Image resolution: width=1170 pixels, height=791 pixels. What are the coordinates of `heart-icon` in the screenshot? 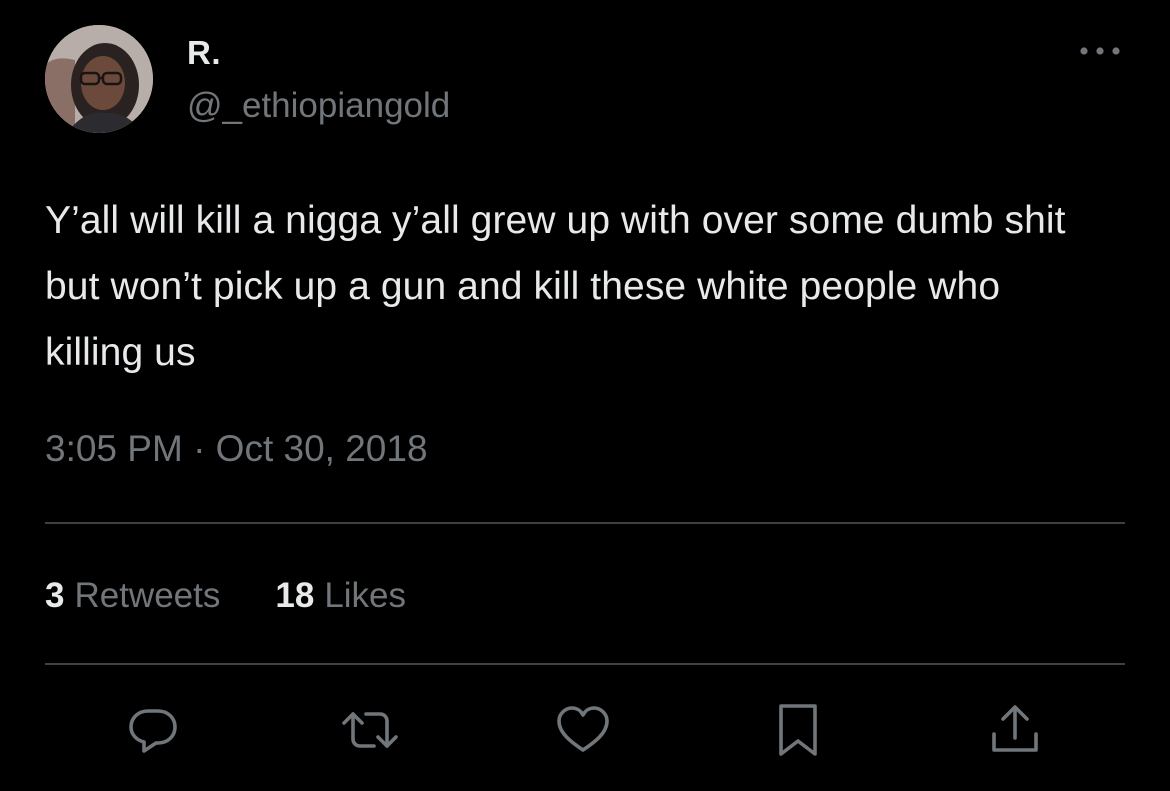 It's located at (583, 729).